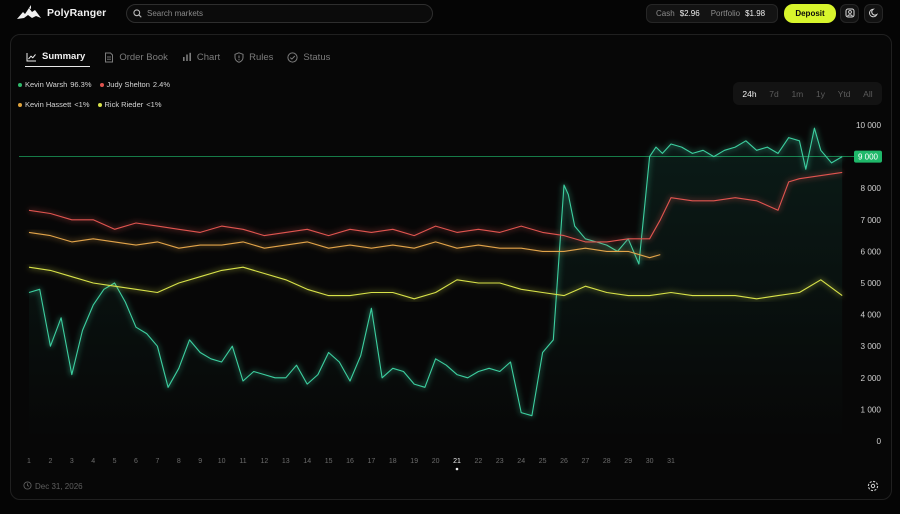 The image size is (900, 514). Describe the element at coordinates (200, 461) in the screenshot. I see `x-tick-label: 9` at that location.